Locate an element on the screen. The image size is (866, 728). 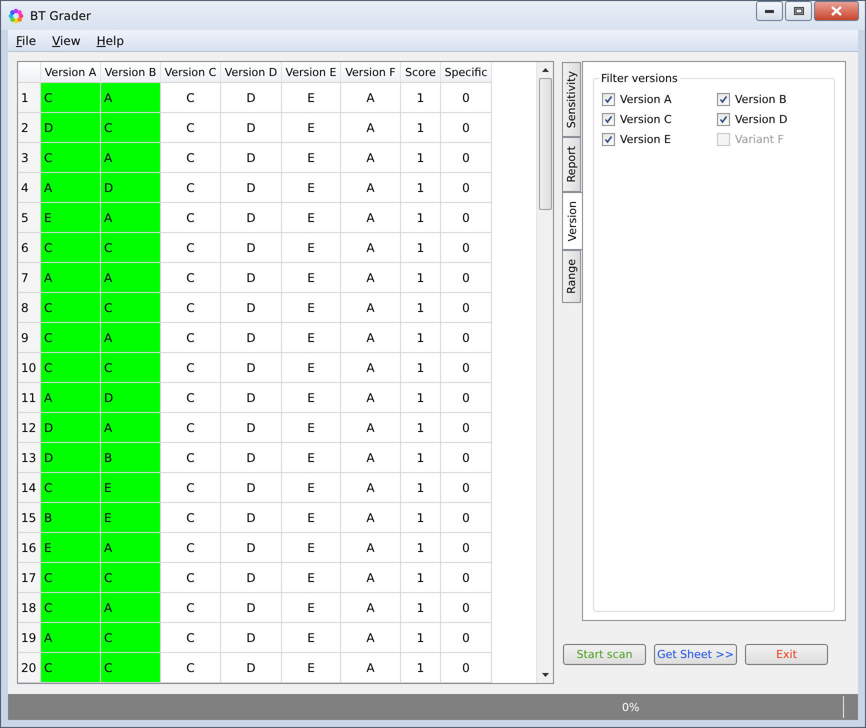
maximize-button is located at coordinates (798, 11).